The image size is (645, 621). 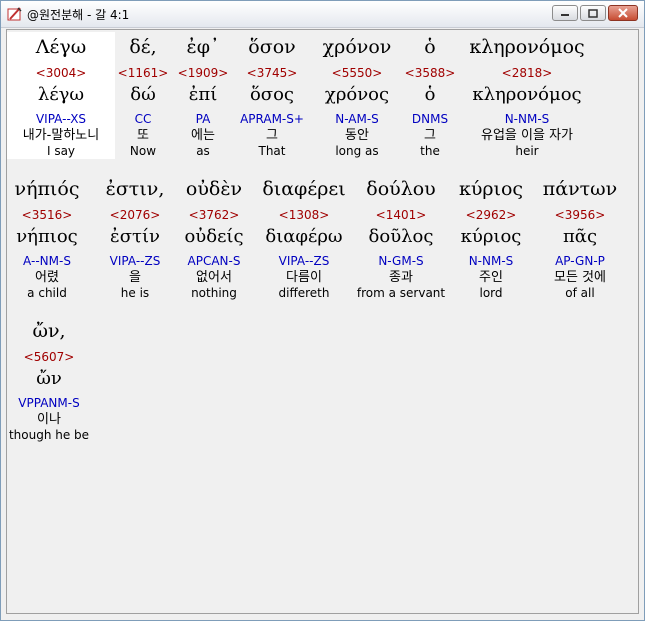 I want to click on lemma: ὤν, so click(x=49, y=378).